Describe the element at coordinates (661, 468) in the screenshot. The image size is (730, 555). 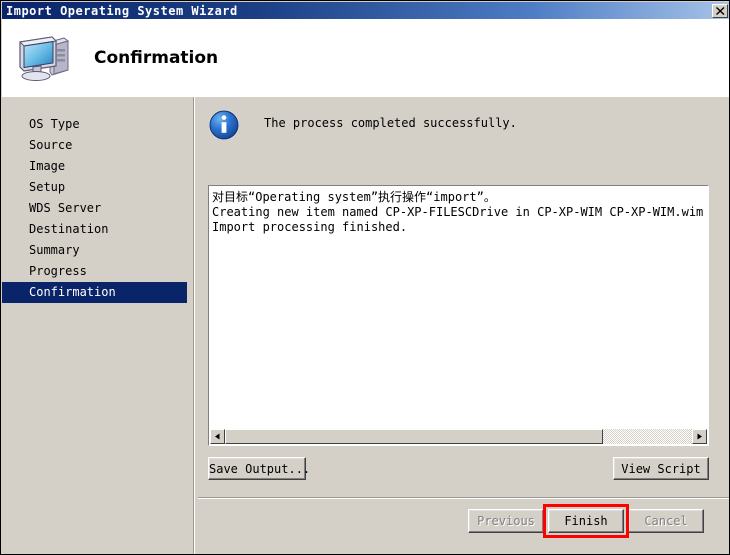
I see `view-script-button: View Script` at that location.